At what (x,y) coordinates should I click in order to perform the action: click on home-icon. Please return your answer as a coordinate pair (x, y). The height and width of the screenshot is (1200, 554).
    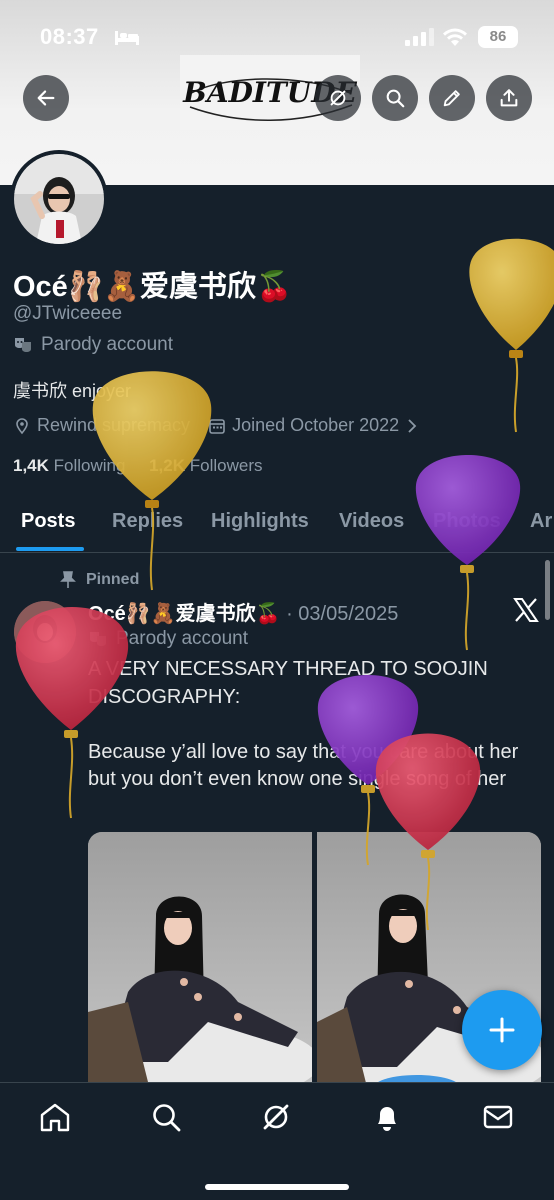
    Looking at the image, I should click on (55, 1117).